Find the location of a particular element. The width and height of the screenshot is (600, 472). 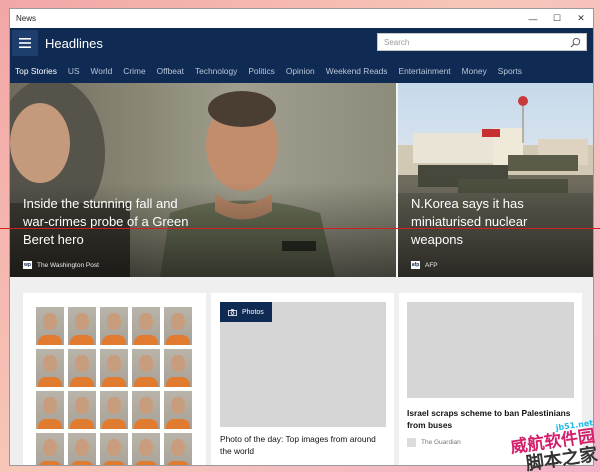

tab-opinion: Opinion is located at coordinates (300, 71).